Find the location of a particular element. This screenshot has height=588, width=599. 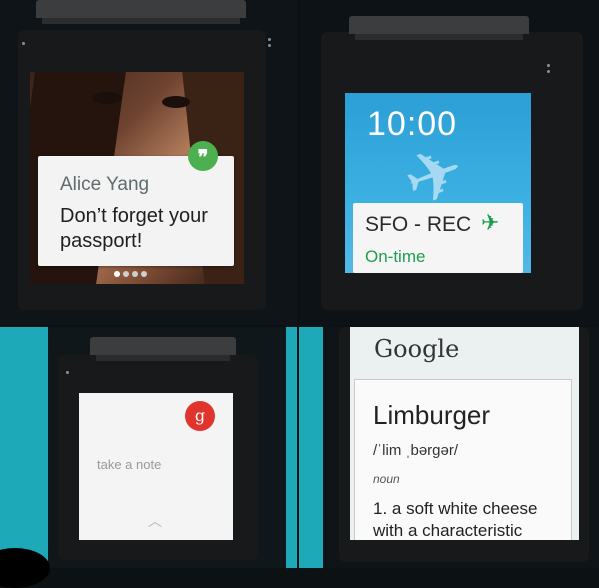

dictionary-word: Limburger is located at coordinates (432, 415).